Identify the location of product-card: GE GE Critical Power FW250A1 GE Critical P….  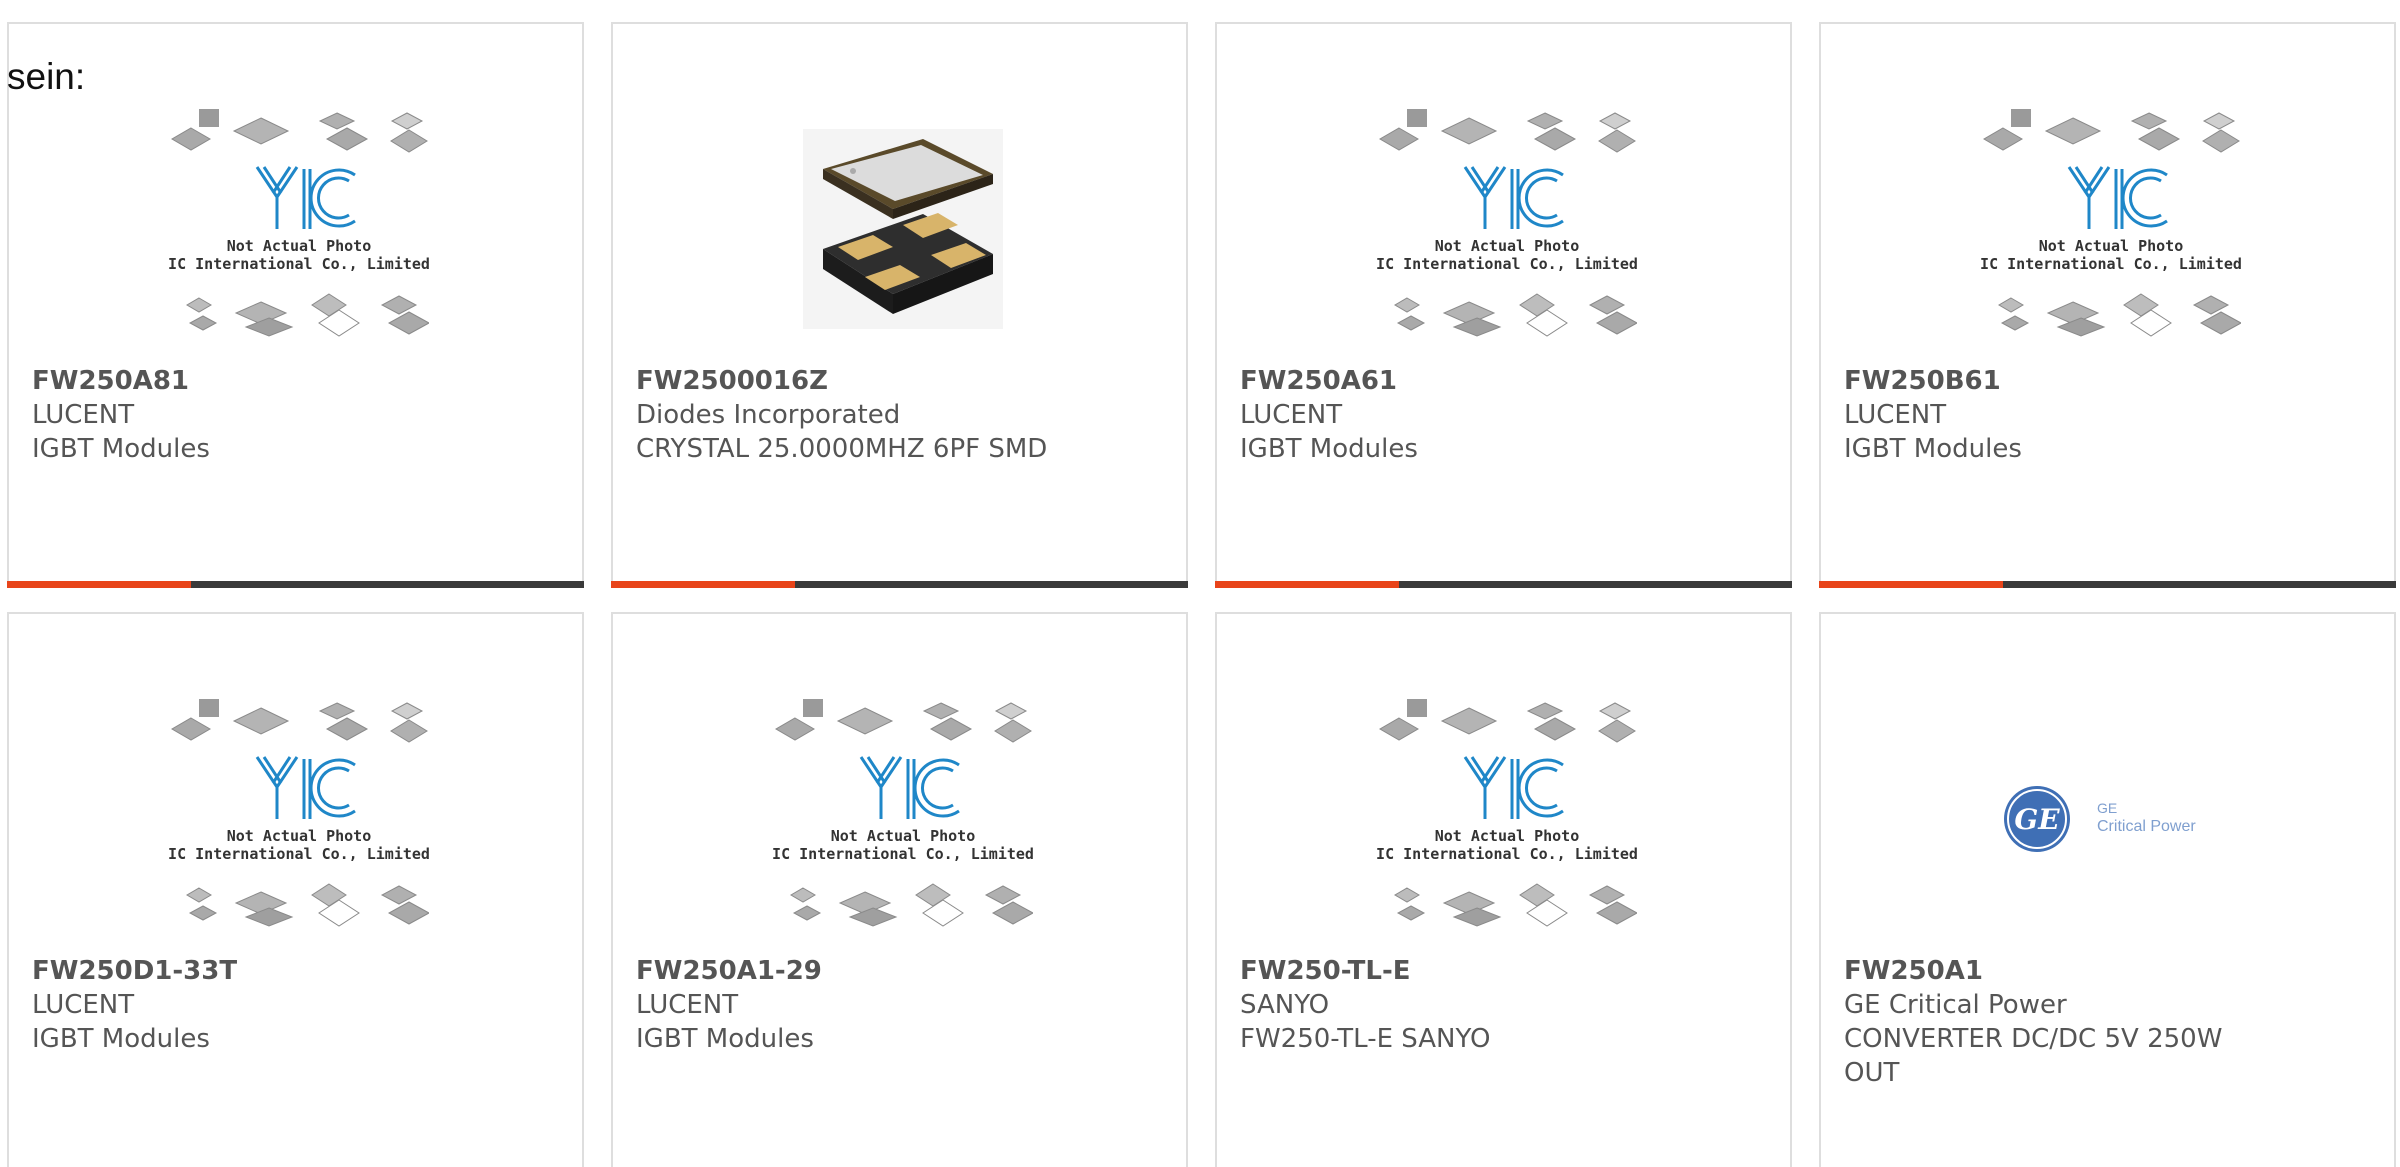
(2107, 889).